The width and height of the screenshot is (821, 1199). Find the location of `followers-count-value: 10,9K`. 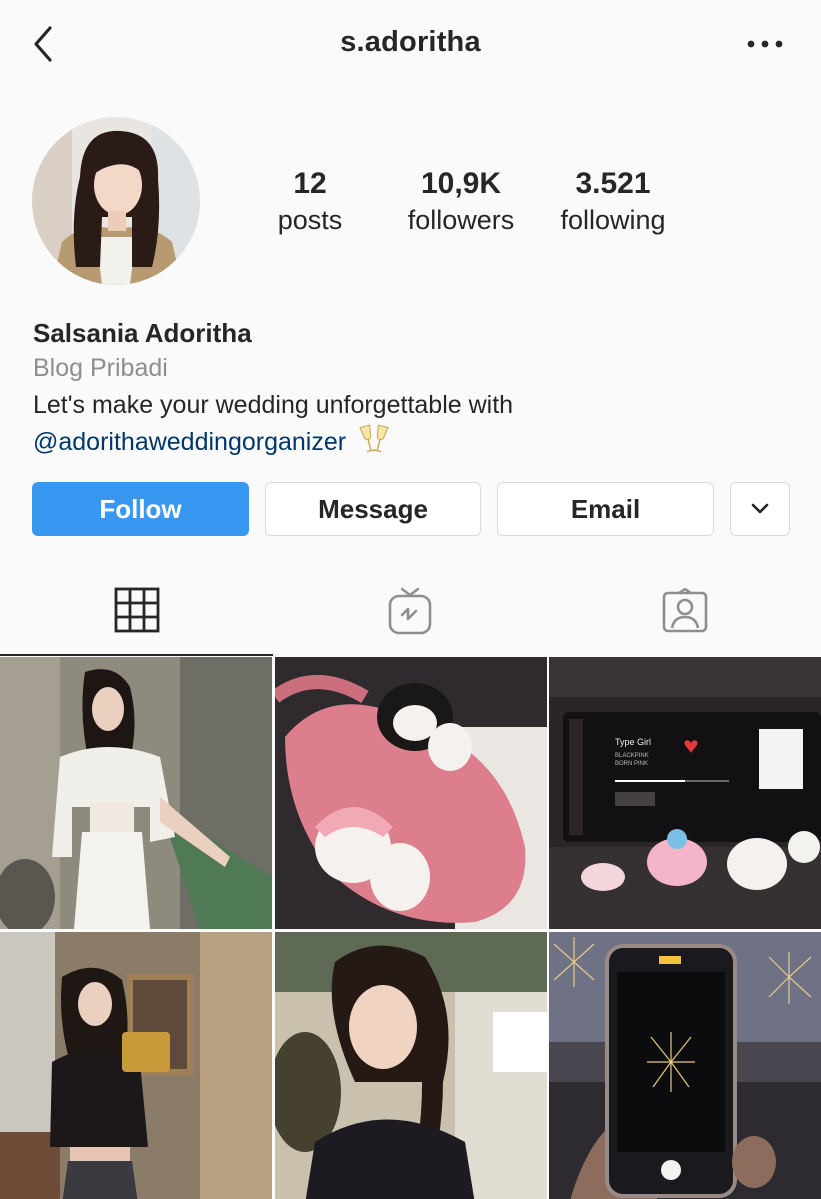

followers-count-value: 10,9K is located at coordinates (461, 183).